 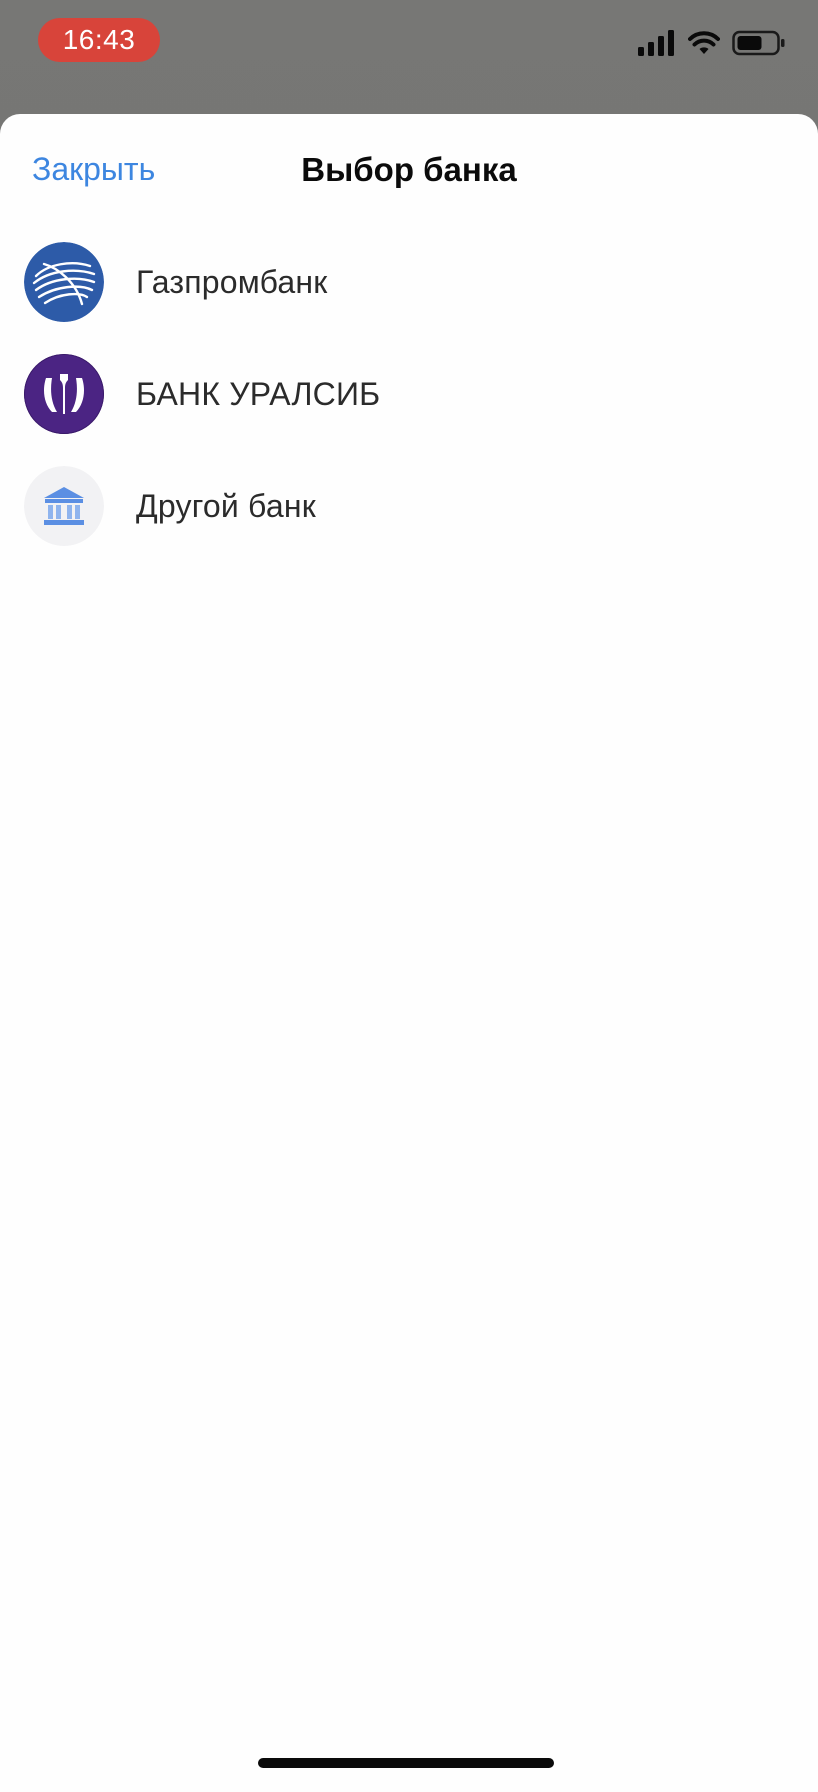 What do you see at coordinates (64, 394) in the screenshot?
I see `uralsib-logo-icon` at bounding box center [64, 394].